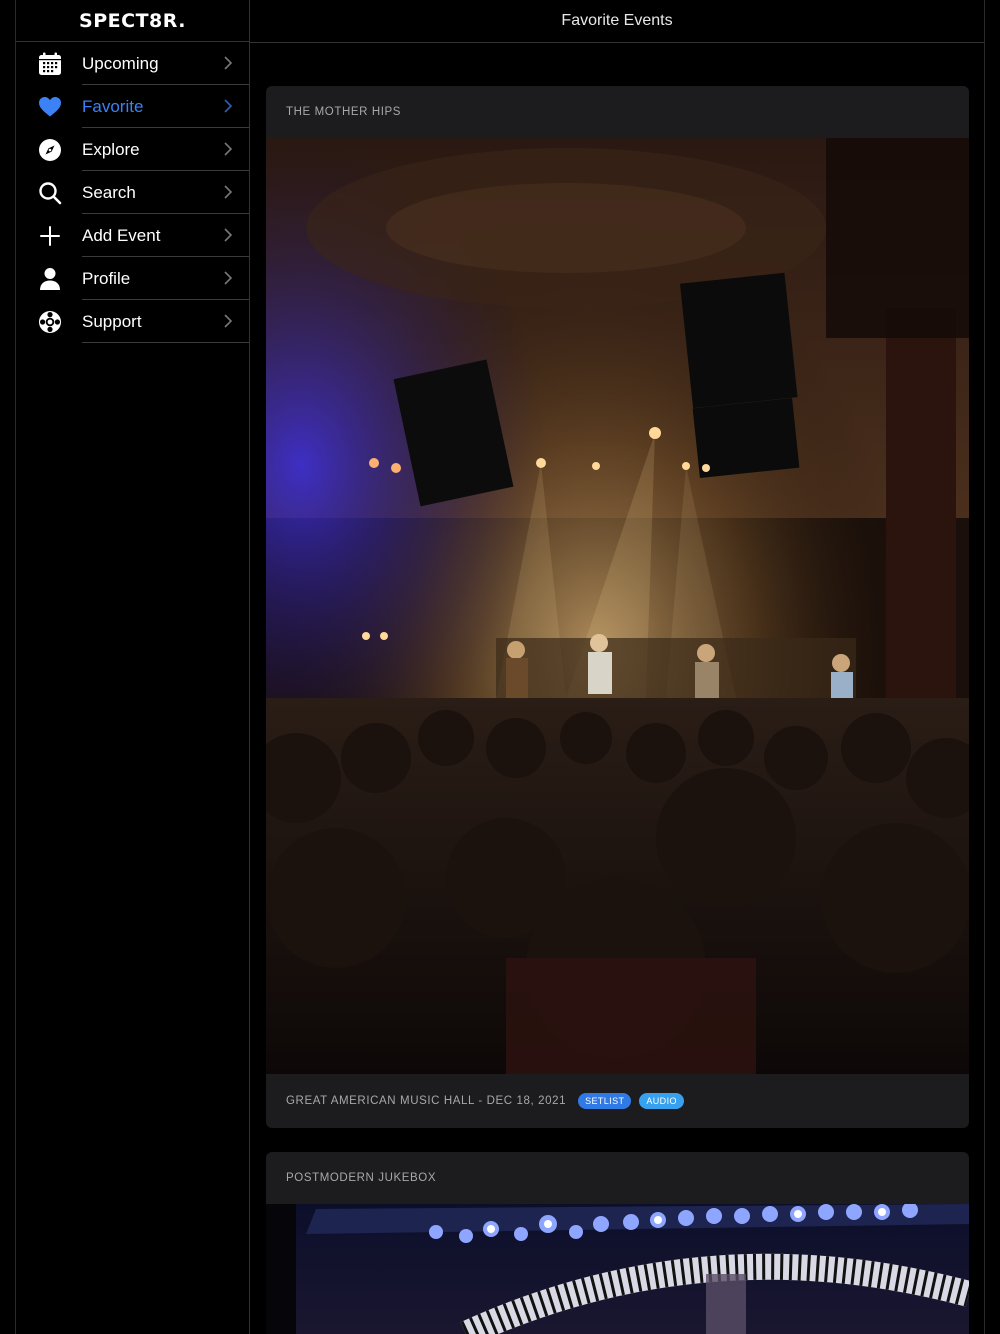 The image size is (1000, 1334). I want to click on sidebar-item-upcoming: Upcoming, so click(132, 63).